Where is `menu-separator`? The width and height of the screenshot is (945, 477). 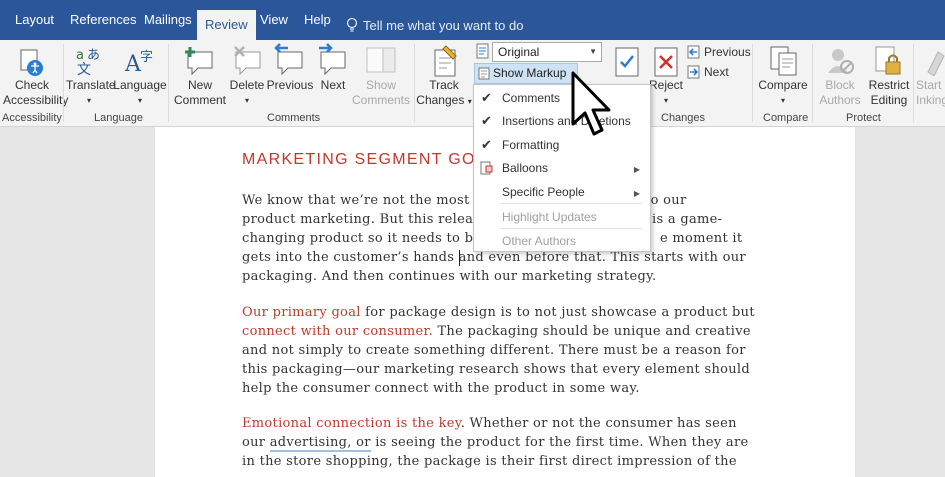 menu-separator is located at coordinates (571, 203).